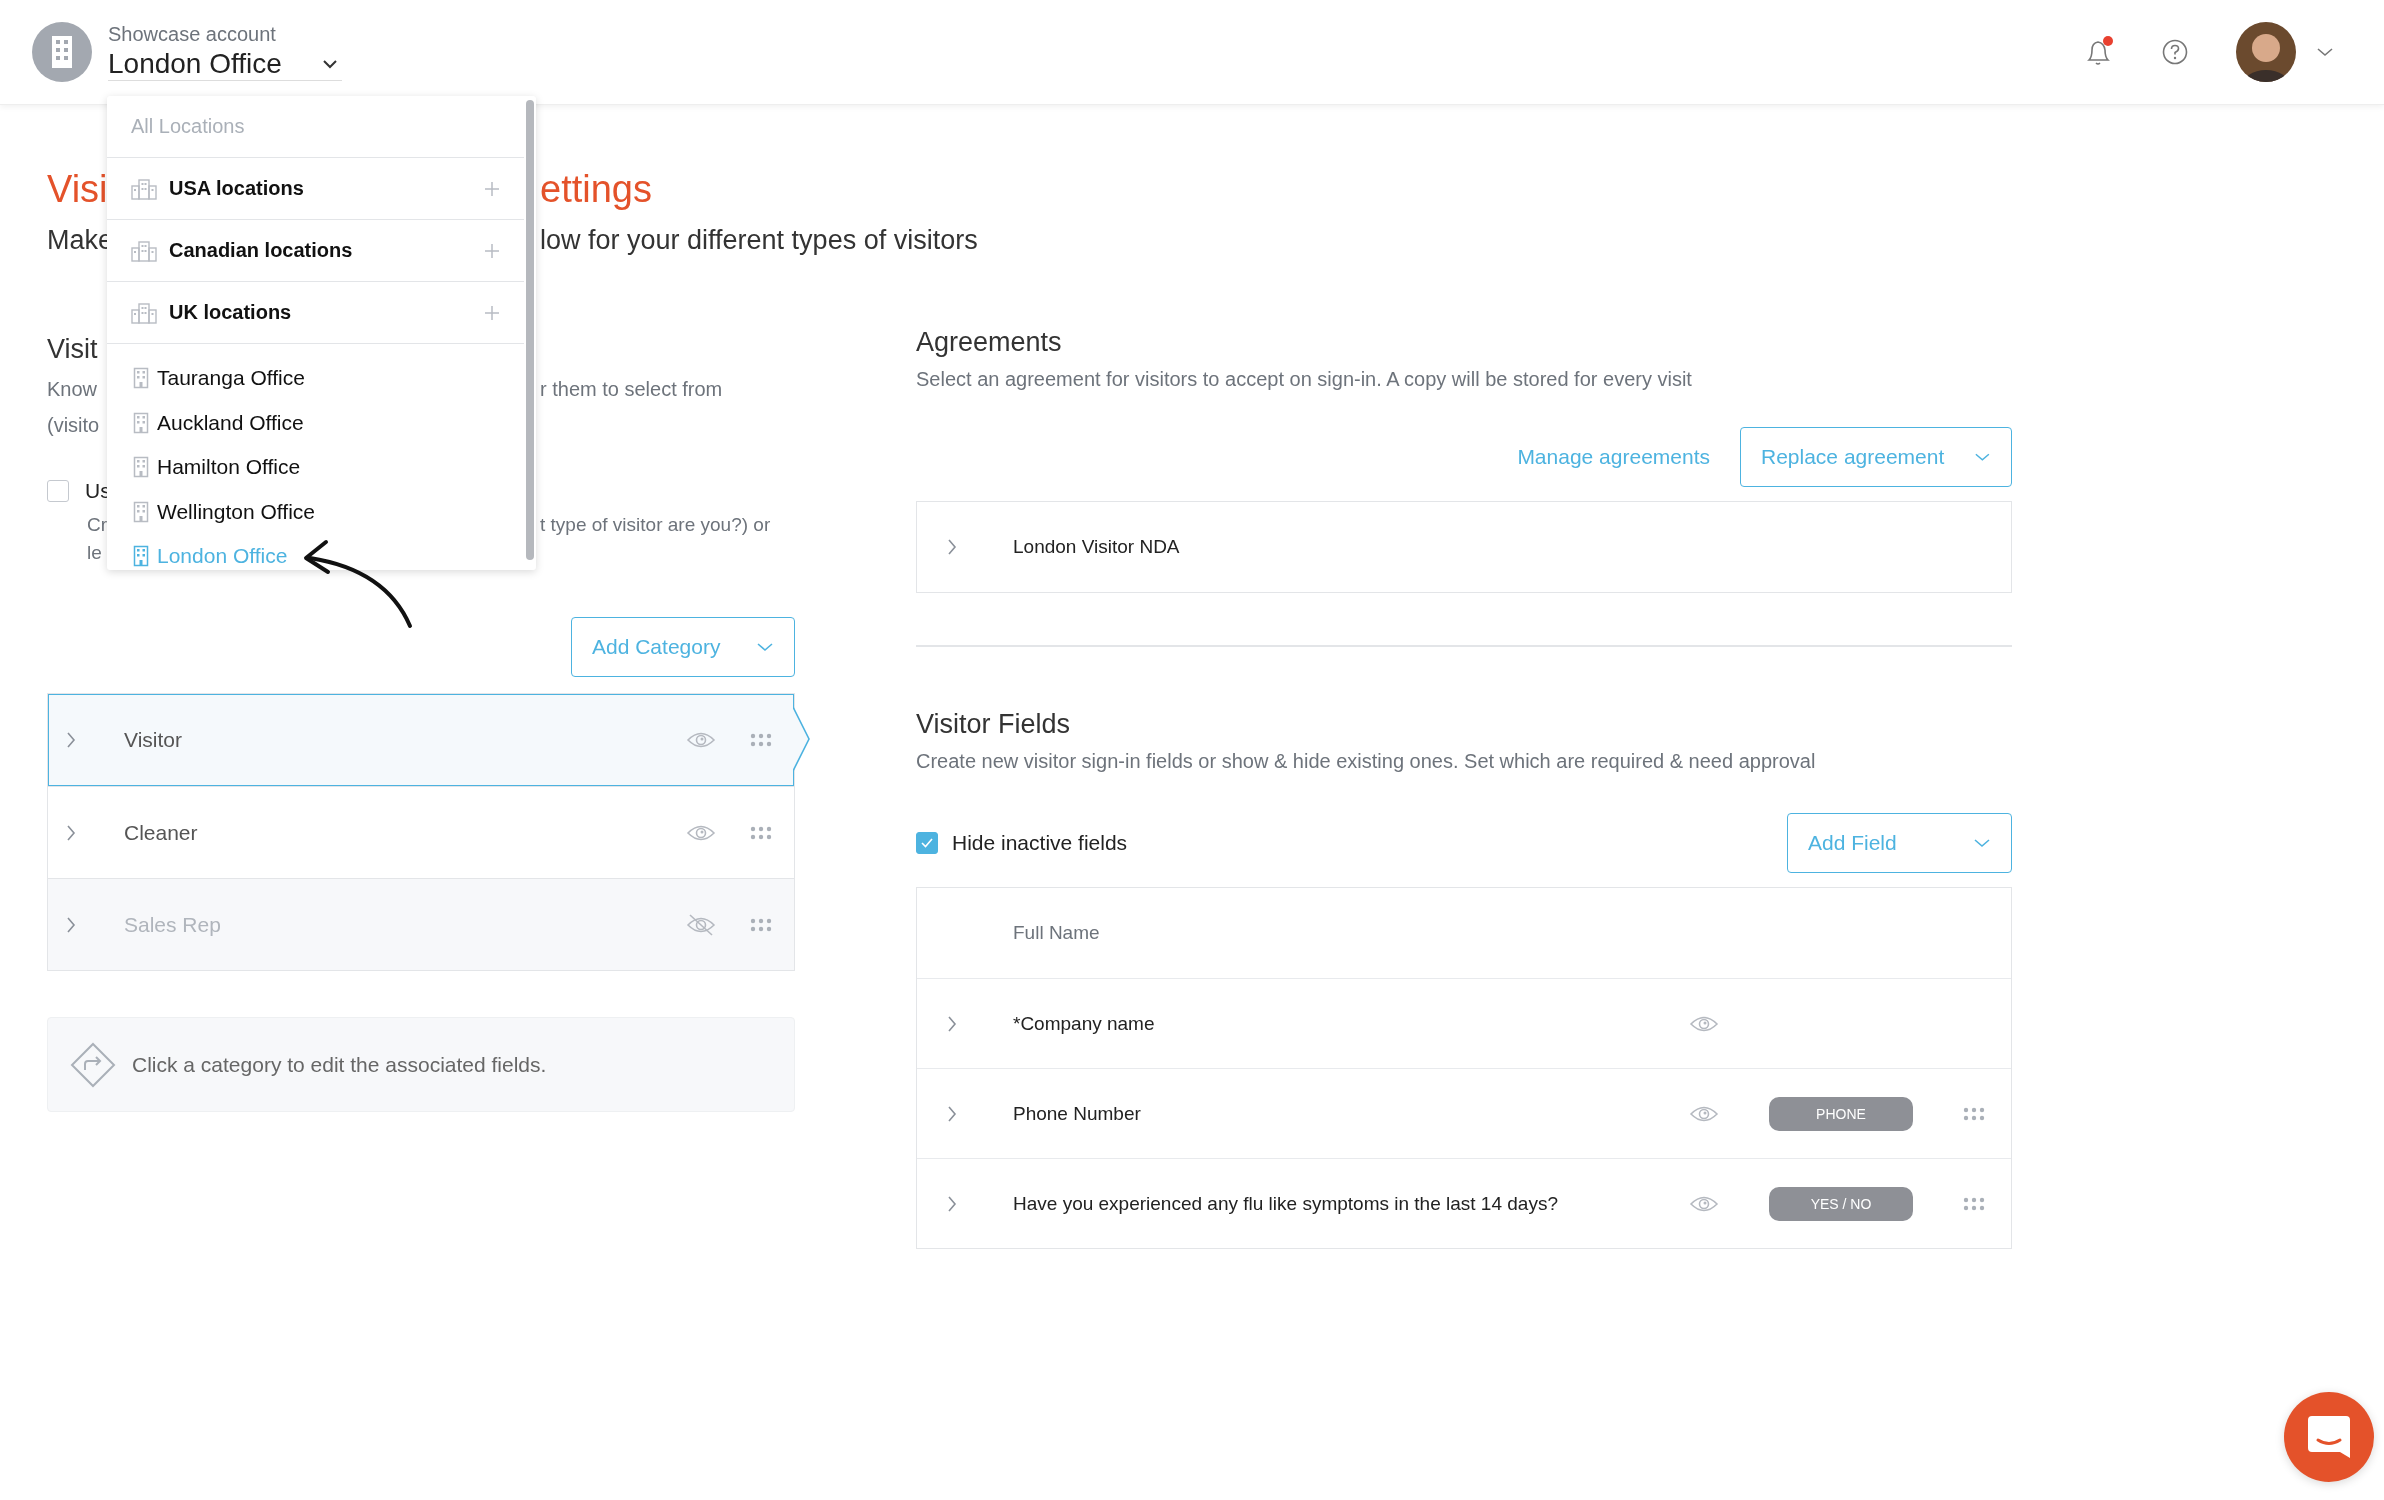 The width and height of the screenshot is (2384, 1500). Describe the element at coordinates (994, 724) in the screenshot. I see `section-heading: Visitor Fields` at that location.